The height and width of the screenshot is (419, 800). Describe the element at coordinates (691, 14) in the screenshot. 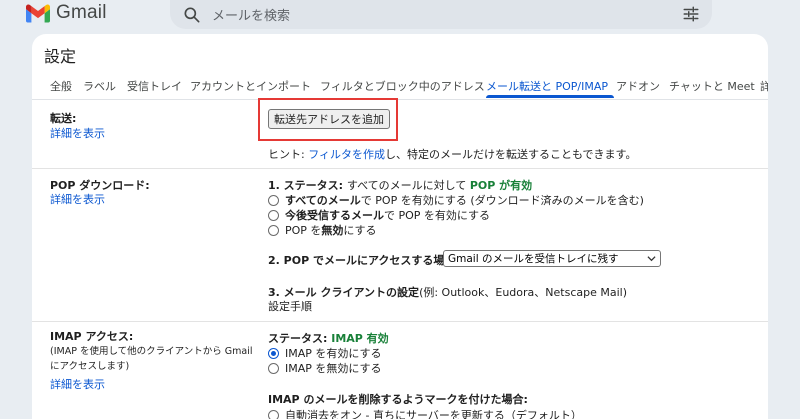

I see `search-options-icon` at that location.